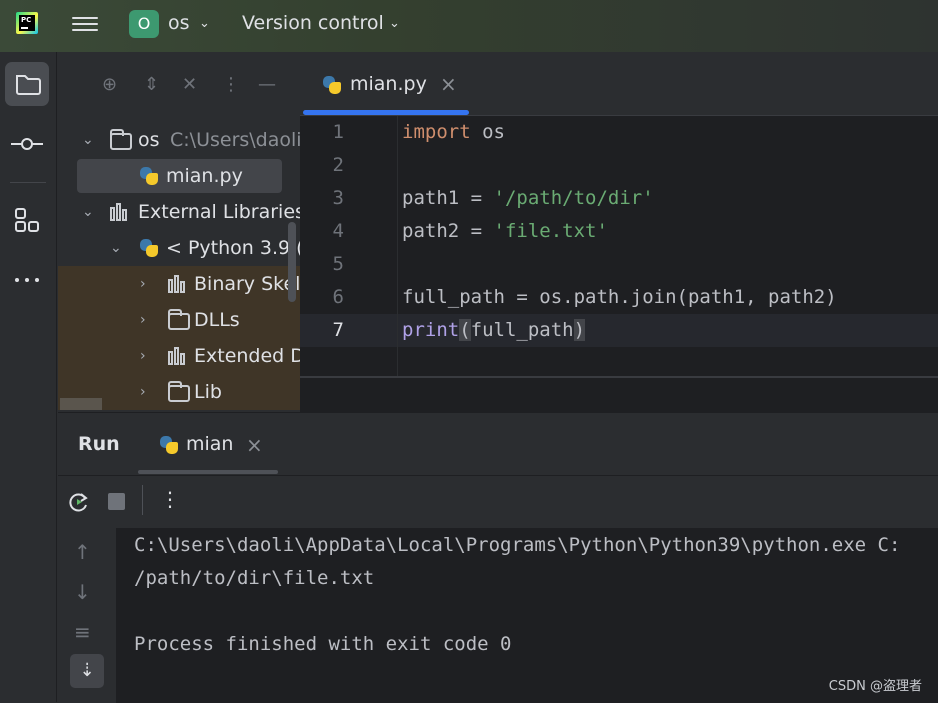  I want to click on tree-item-python-sdk: ⌄ < Python 3.9 (c, so click(179, 248).